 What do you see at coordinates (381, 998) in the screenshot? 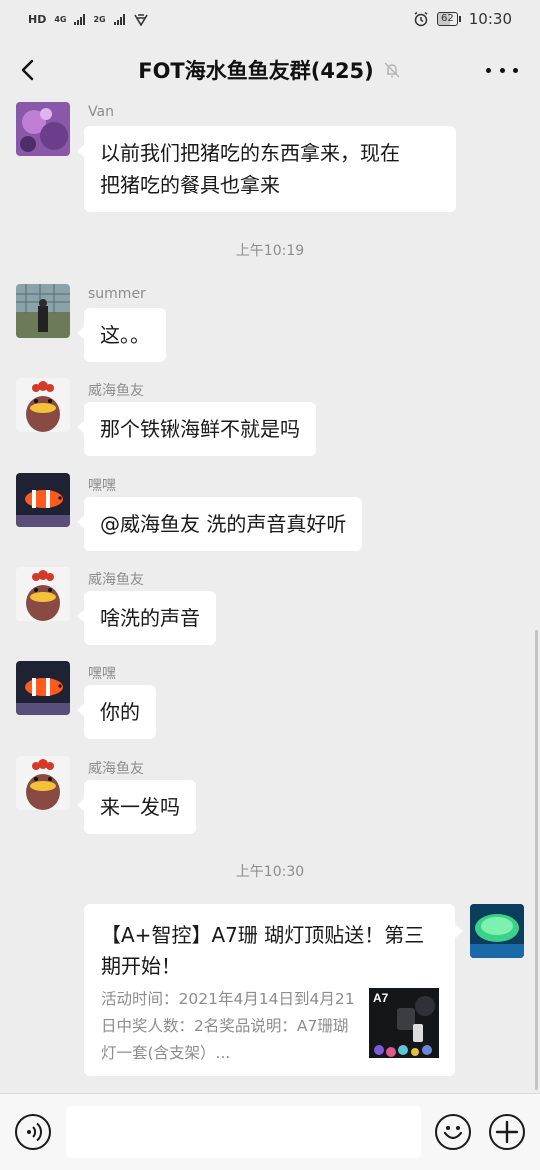
I see `link-card-thumb-label: A7` at bounding box center [381, 998].